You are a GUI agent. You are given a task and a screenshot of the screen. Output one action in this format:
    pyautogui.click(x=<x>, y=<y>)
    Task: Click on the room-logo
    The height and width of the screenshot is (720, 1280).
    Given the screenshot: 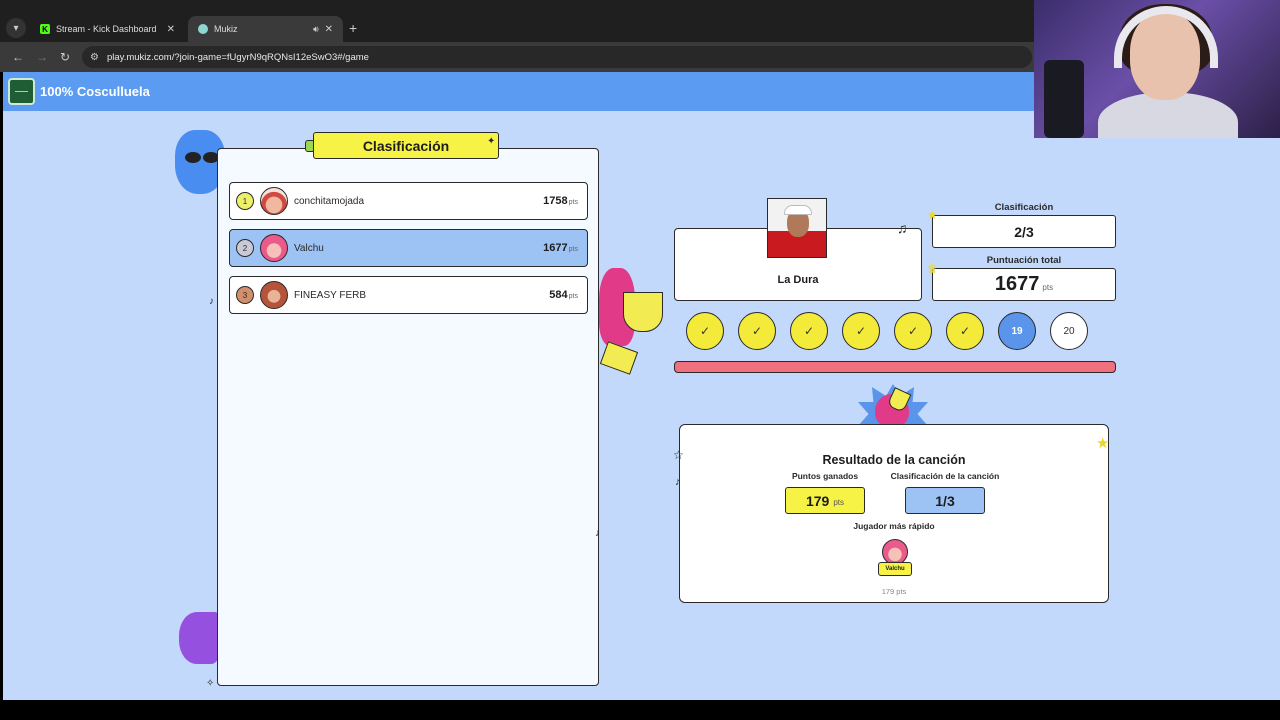 What is the action you would take?
    pyautogui.click(x=21, y=91)
    